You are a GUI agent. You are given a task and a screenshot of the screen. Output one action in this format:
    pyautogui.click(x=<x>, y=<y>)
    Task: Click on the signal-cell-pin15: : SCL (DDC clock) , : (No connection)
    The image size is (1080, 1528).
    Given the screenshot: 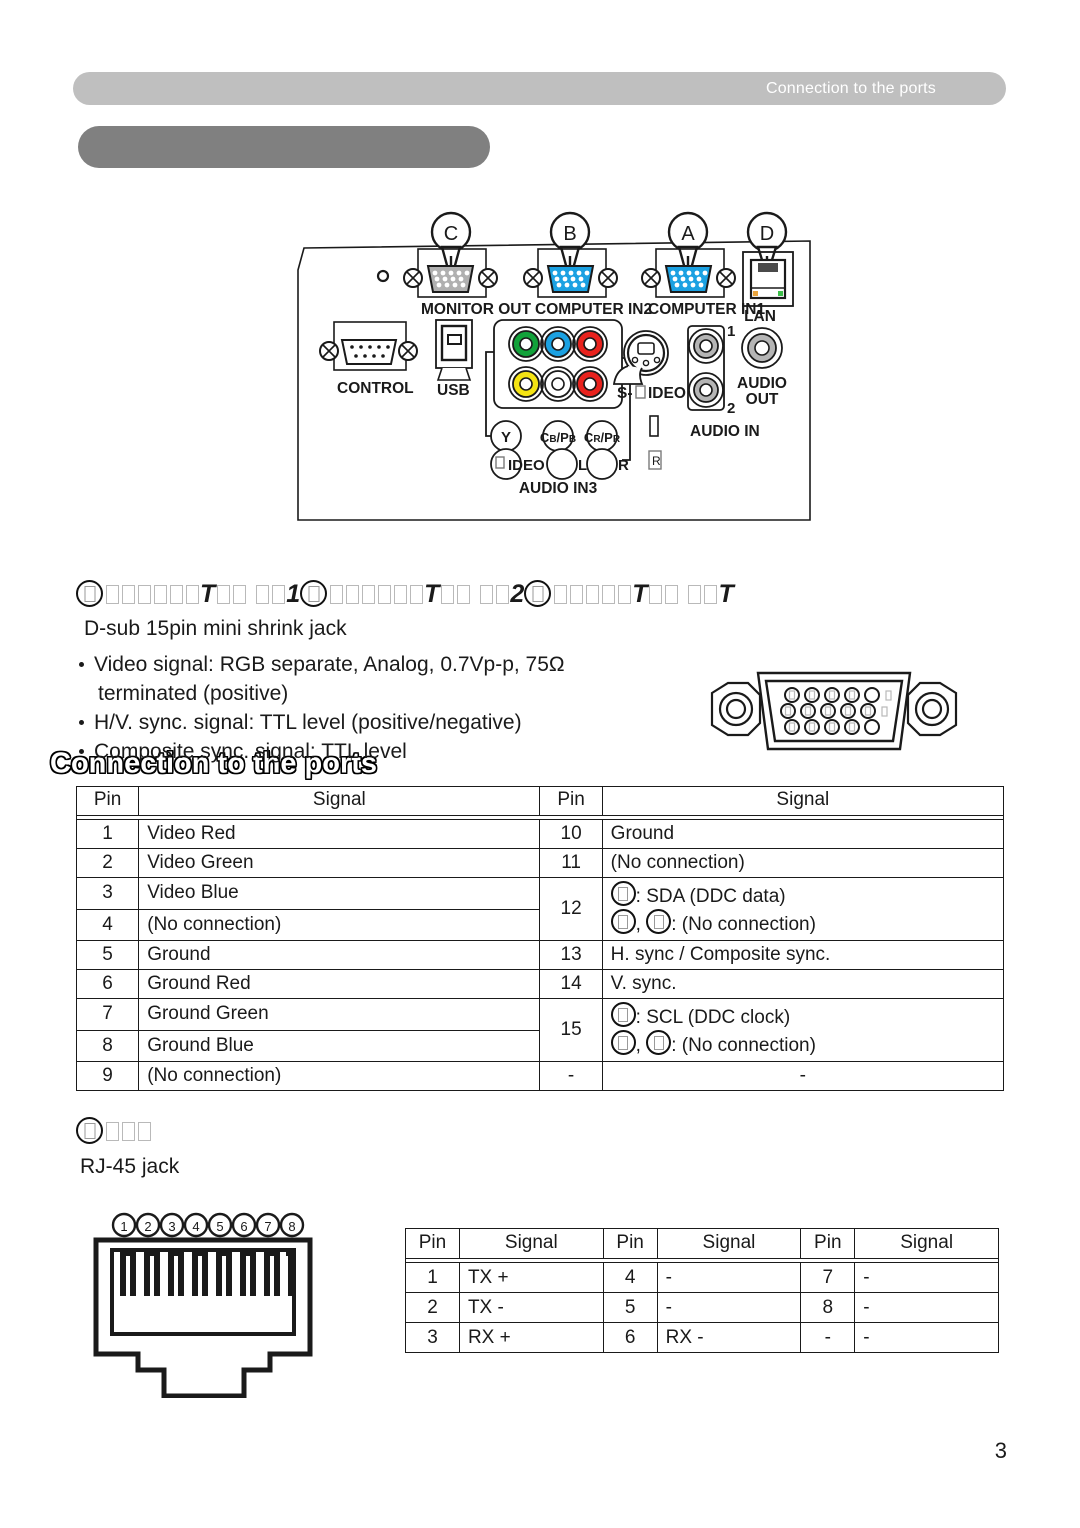 What is the action you would take?
    pyautogui.click(x=803, y=1030)
    